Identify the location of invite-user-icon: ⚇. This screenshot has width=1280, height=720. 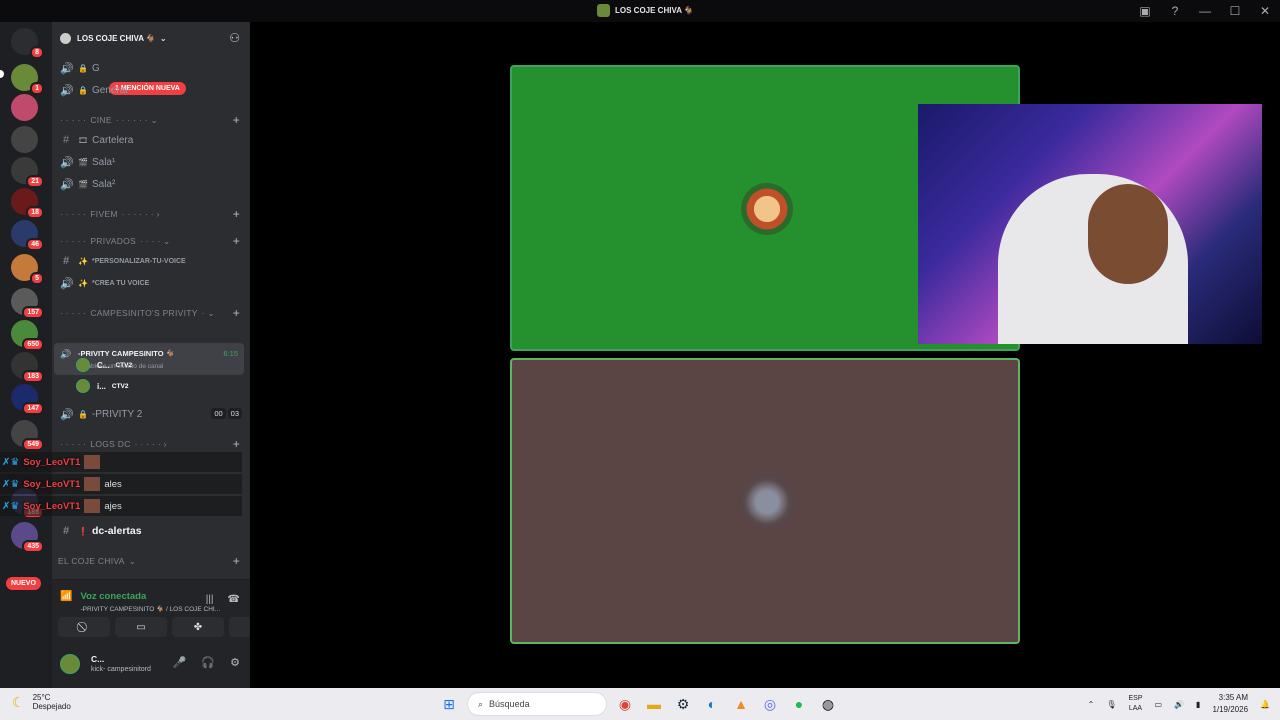
(234, 38).